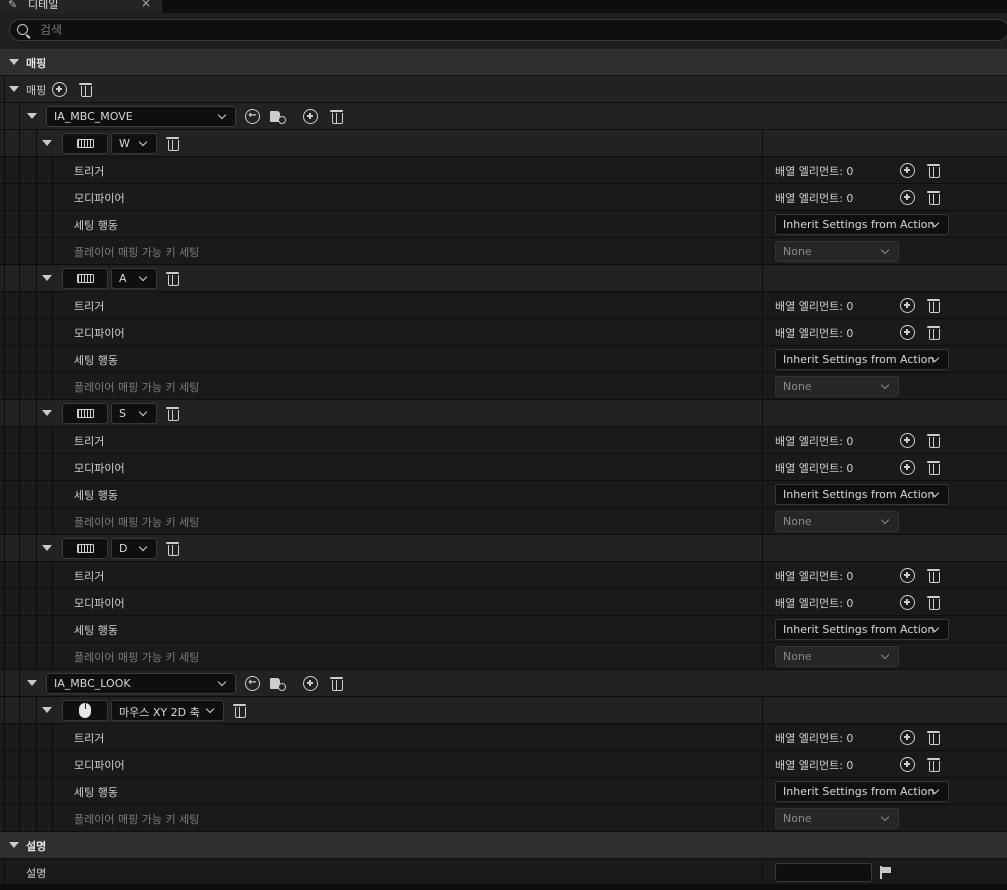 Image resolution: width=1007 pixels, height=890 pixels. What do you see at coordinates (503, 116) in the screenshot?
I see `action-row: IA_MBC_MOVE ←` at bounding box center [503, 116].